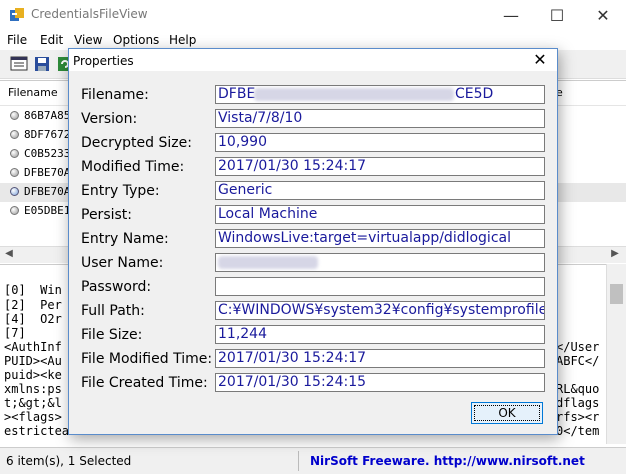 This screenshot has height=474, width=626. Describe the element at coordinates (298, 461) in the screenshot. I see `status-divider` at that location.